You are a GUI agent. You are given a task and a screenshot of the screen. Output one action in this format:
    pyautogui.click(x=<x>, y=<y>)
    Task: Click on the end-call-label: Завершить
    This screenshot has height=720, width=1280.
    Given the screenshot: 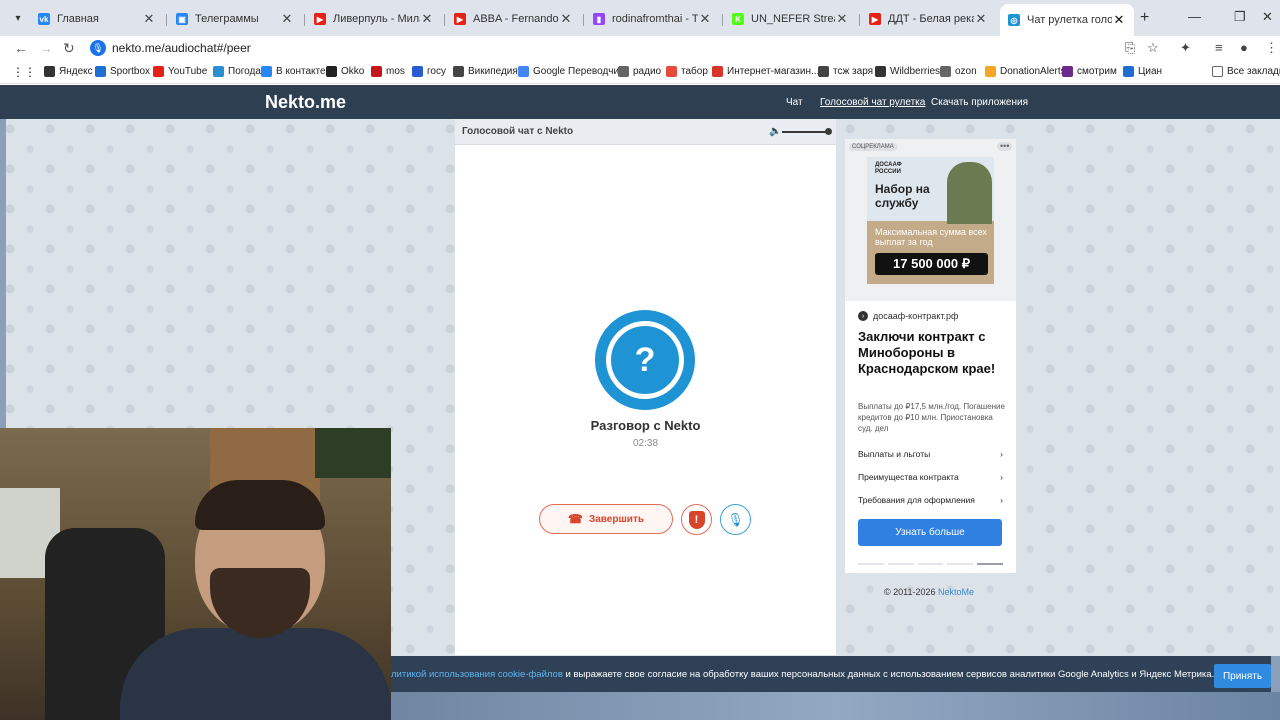 What is the action you would take?
    pyautogui.click(x=616, y=519)
    